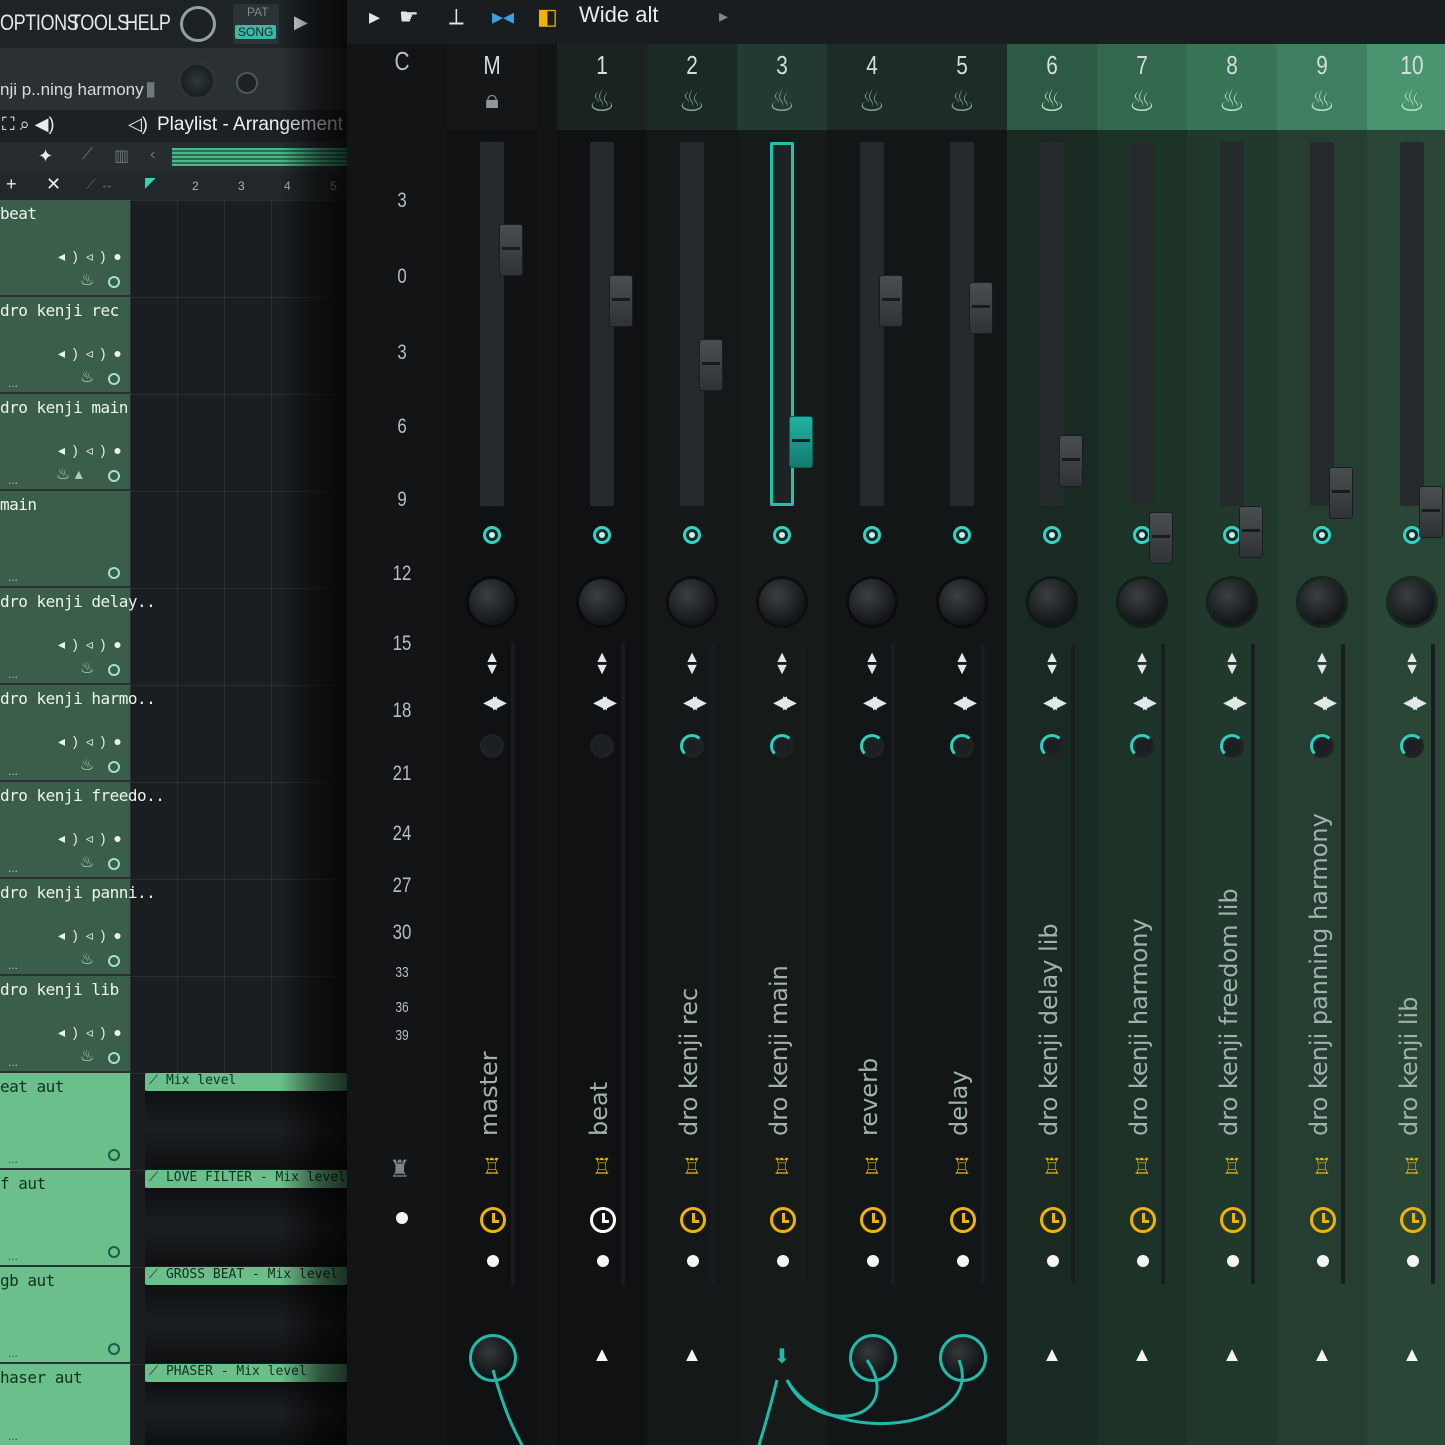  I want to click on tempo-dial-icon, so click(198, 24).